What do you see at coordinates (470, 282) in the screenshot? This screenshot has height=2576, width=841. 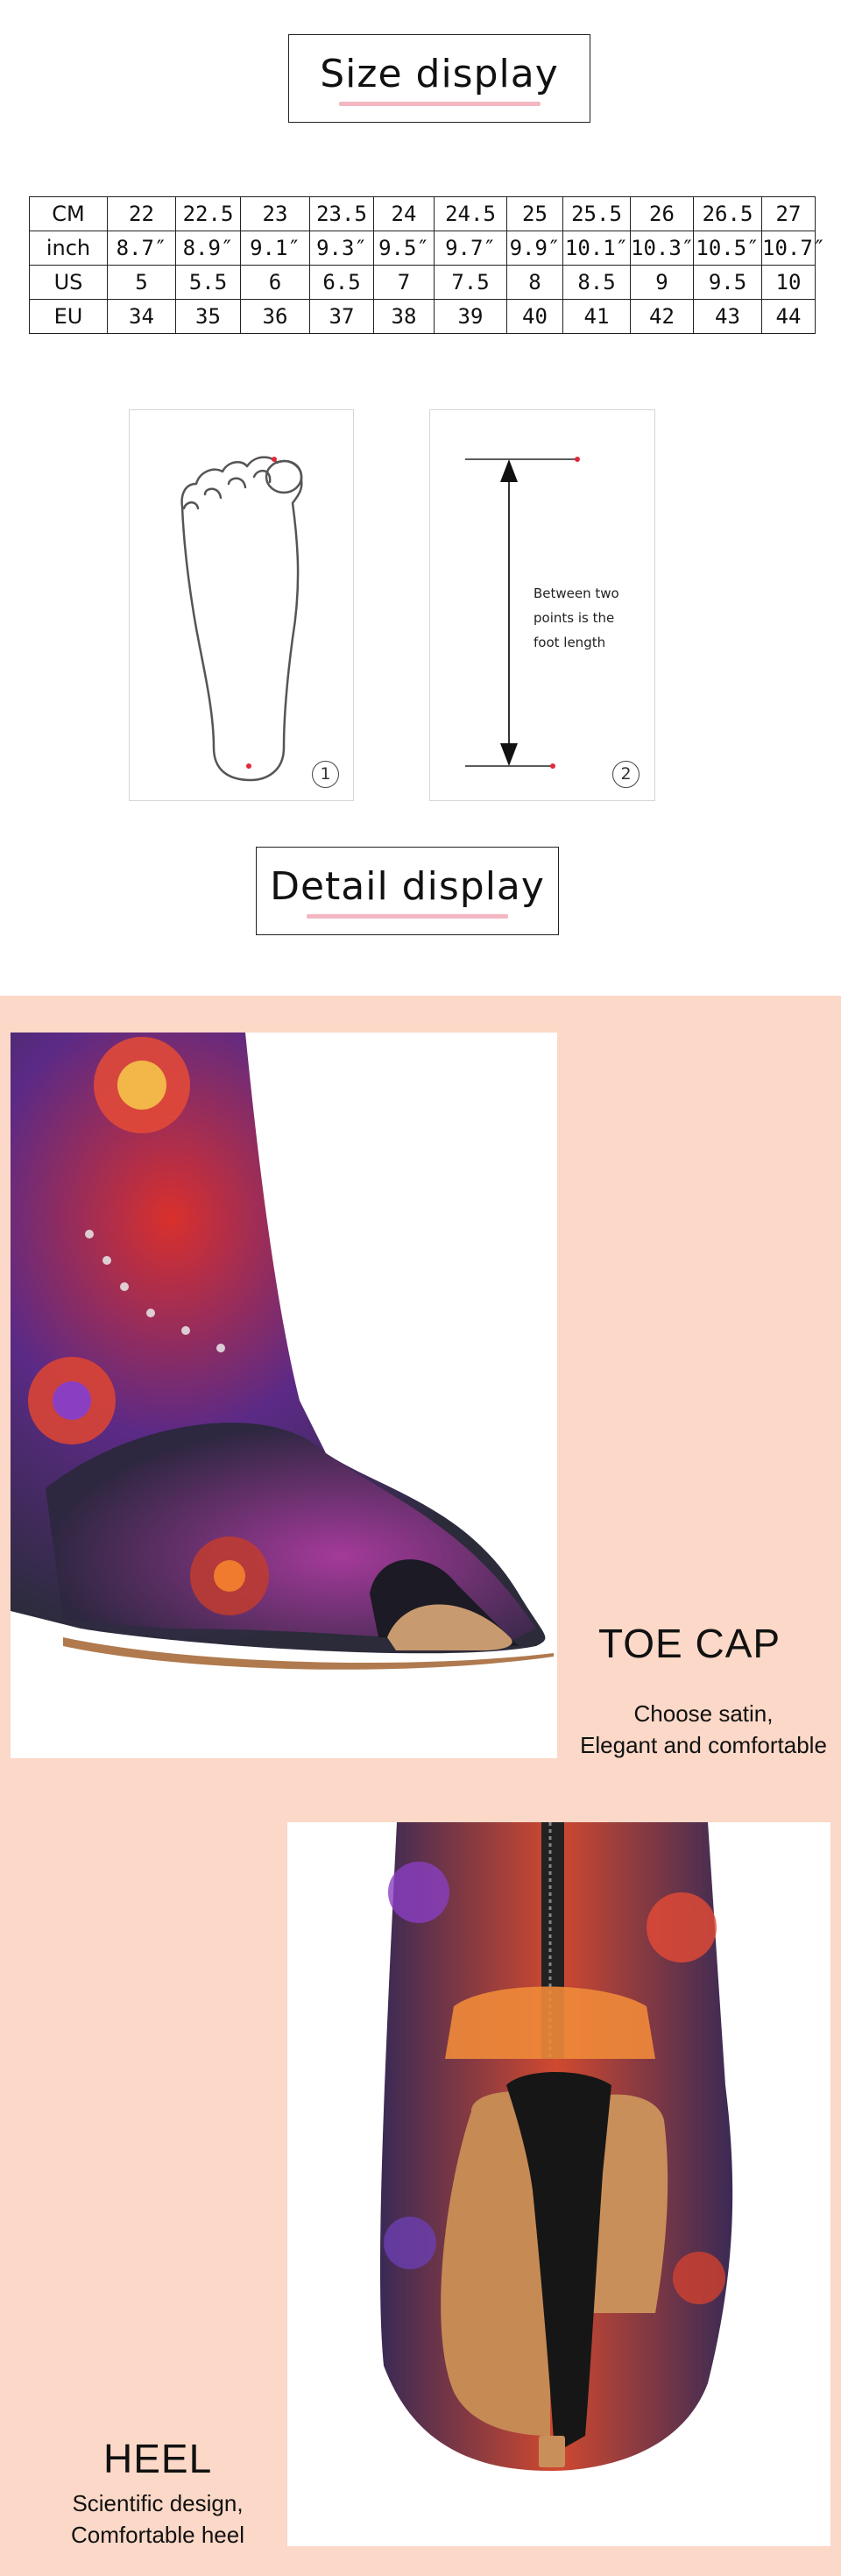 I see `size-cell: 7.5` at bounding box center [470, 282].